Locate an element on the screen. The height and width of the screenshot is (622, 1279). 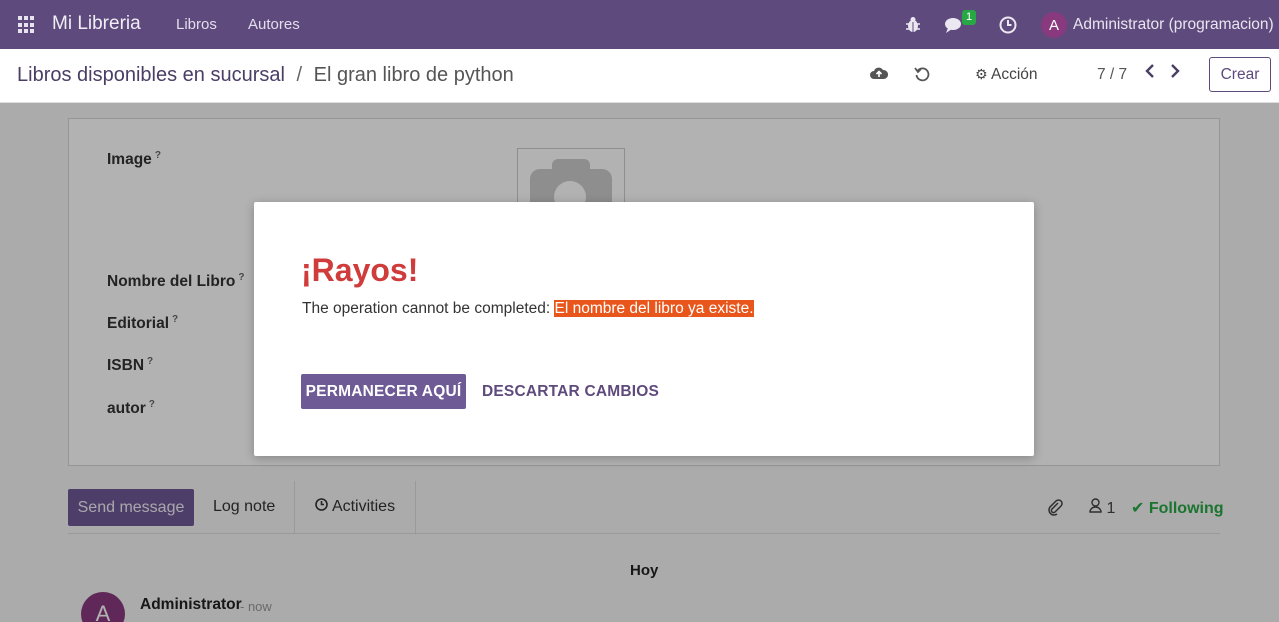
discard-changes-button: DESCARTAR CAMBIOS is located at coordinates (570, 392).